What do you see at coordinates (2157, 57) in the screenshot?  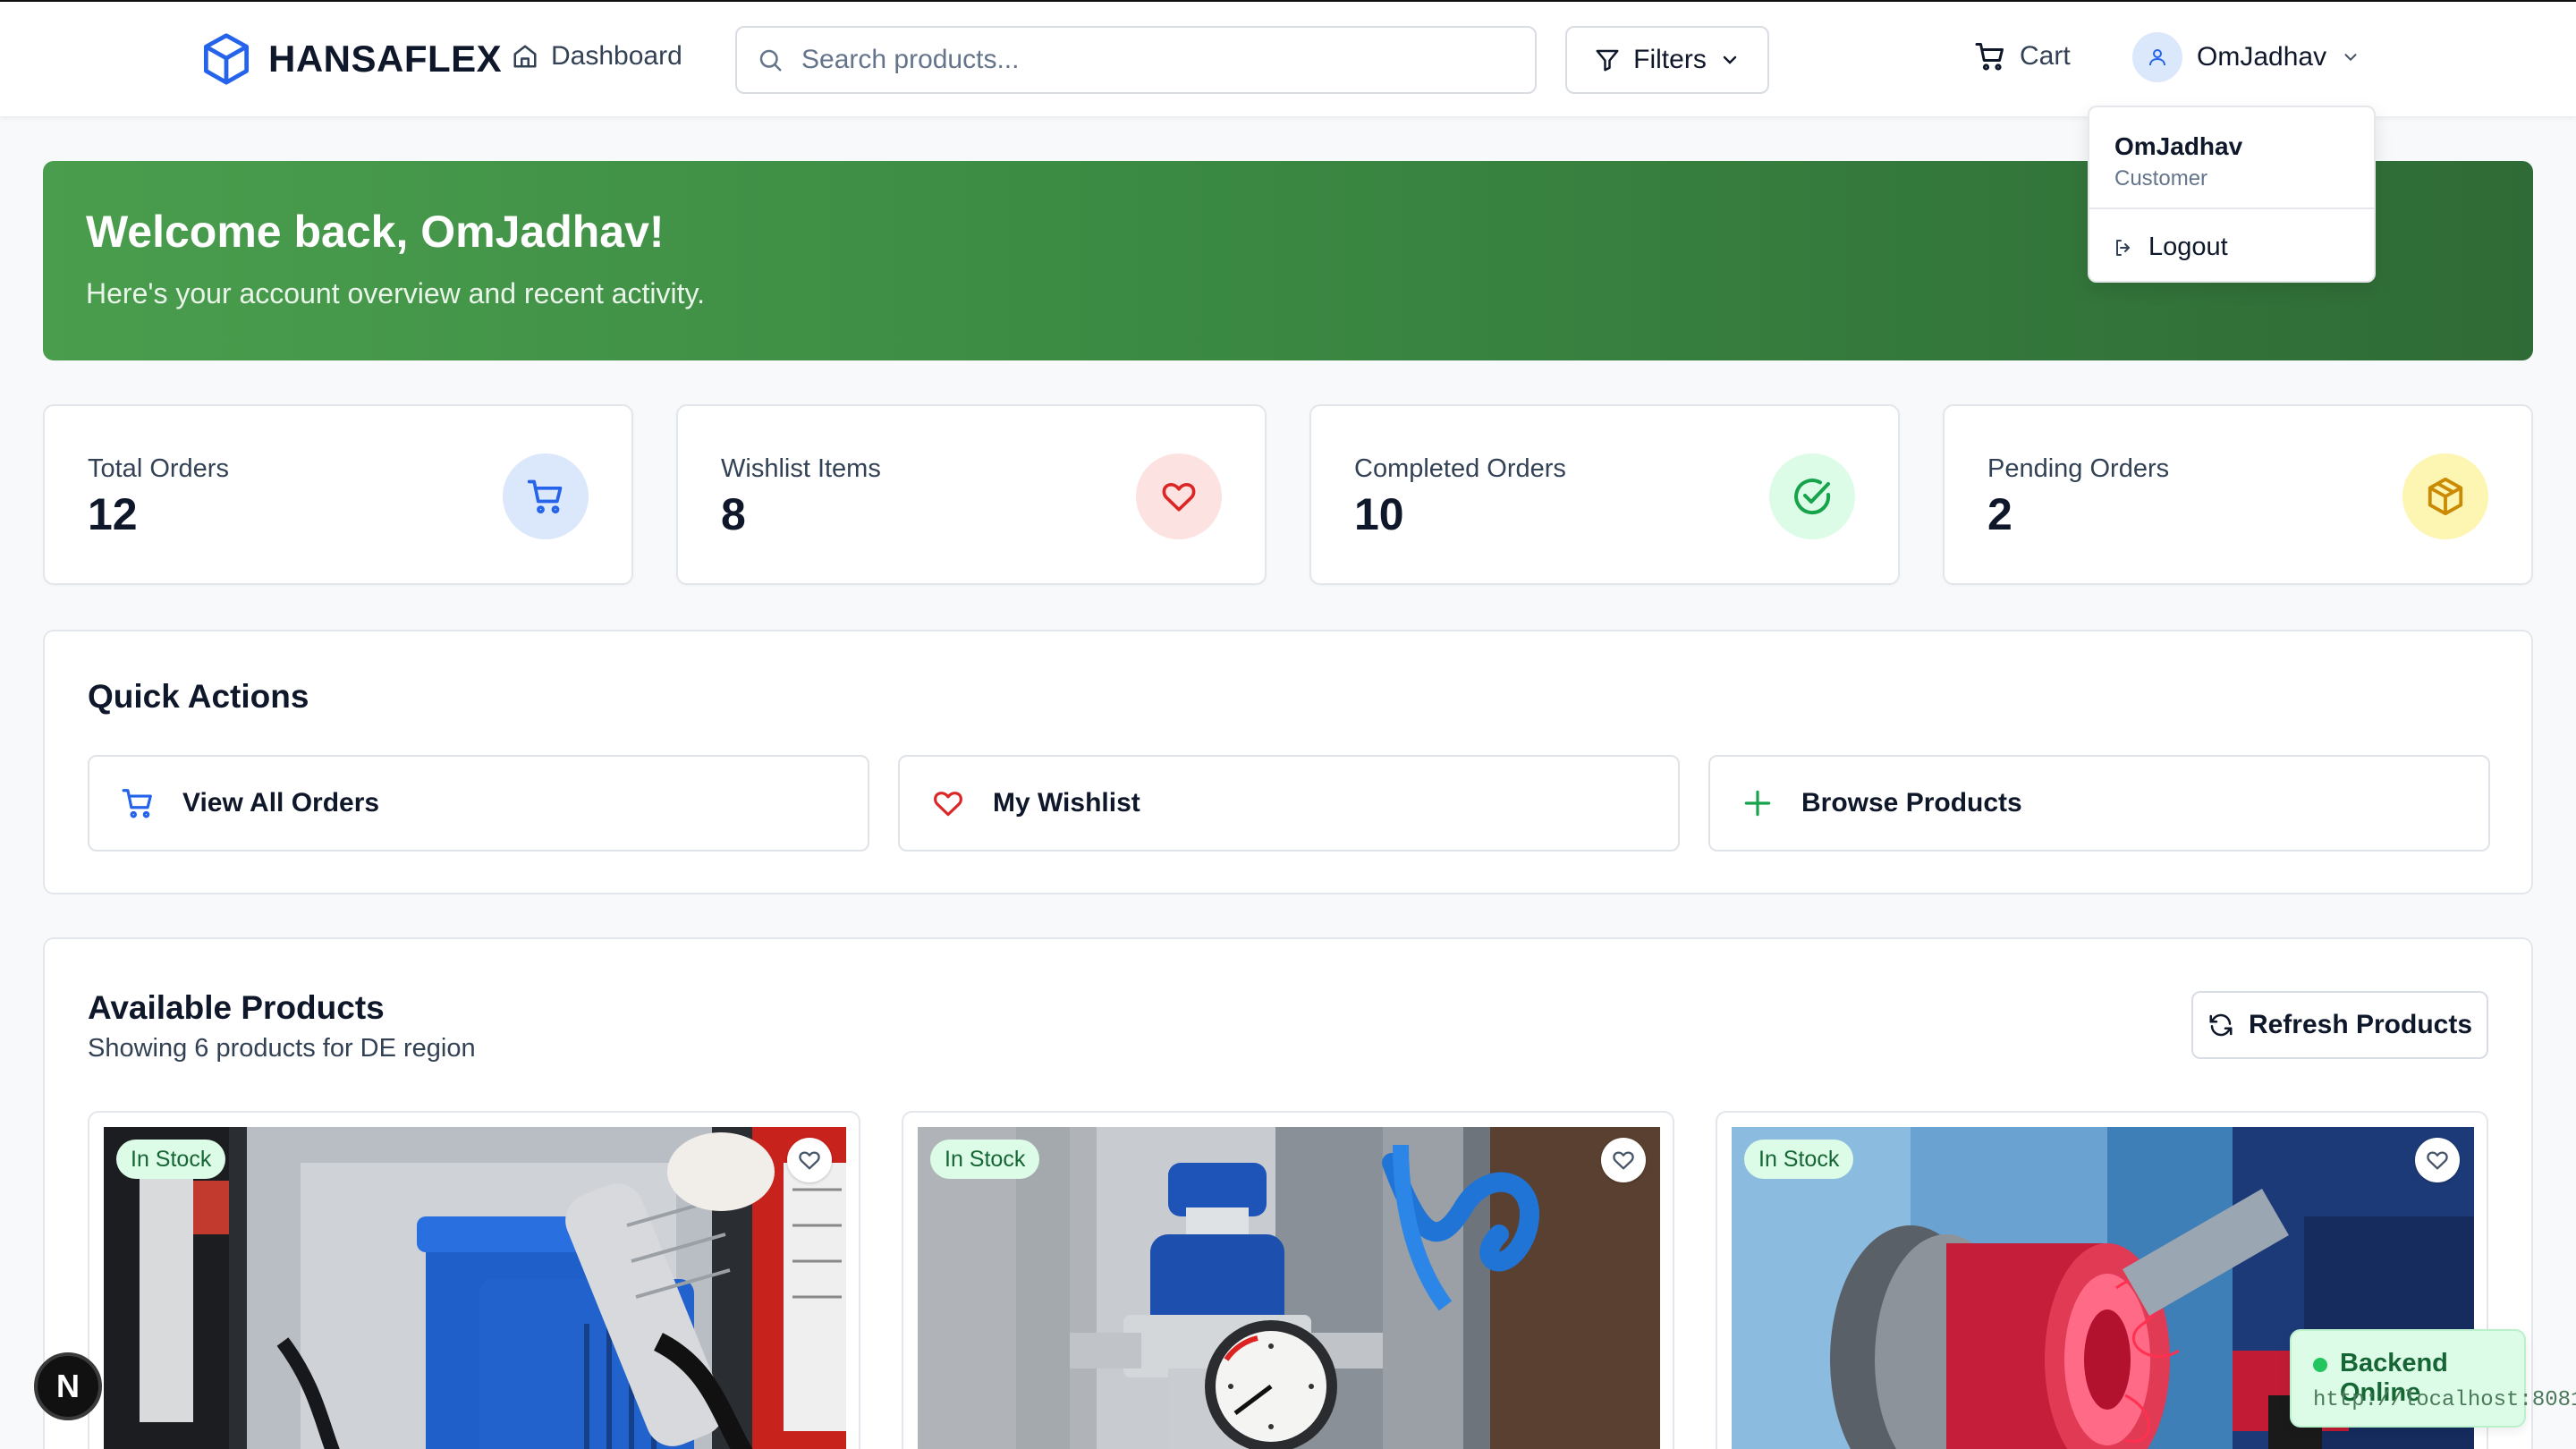 I see `avatar` at bounding box center [2157, 57].